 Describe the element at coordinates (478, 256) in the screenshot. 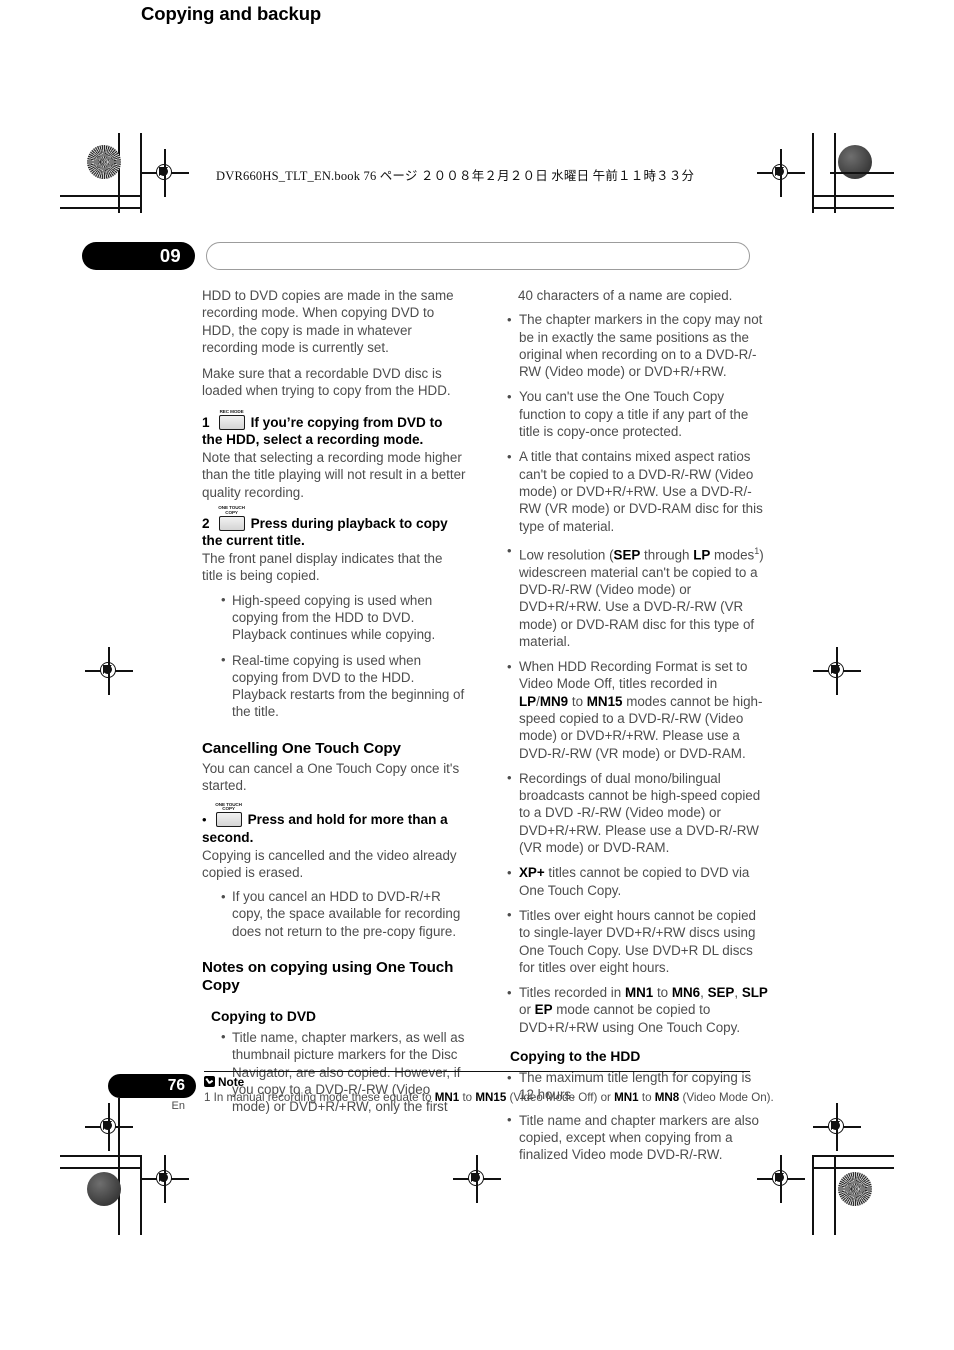

I see `chapter-title-pill` at that location.